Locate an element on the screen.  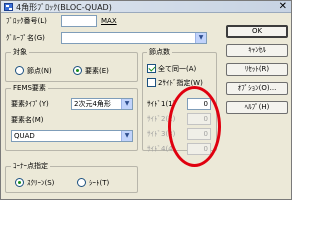
node-count-legend: 節点数 is located at coordinates (159, 52).